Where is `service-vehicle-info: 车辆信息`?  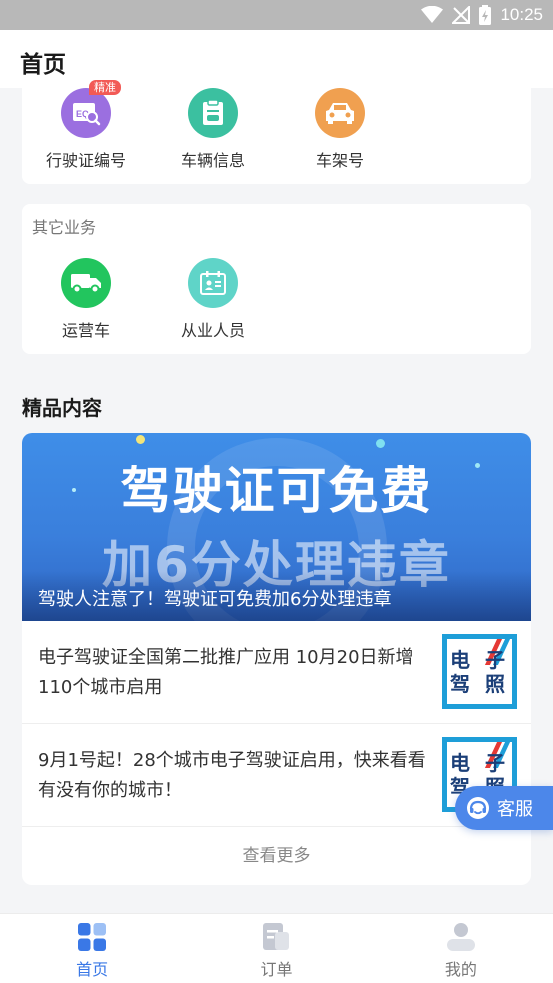
service-vehicle-info: 车辆信息 is located at coordinates (213, 129).